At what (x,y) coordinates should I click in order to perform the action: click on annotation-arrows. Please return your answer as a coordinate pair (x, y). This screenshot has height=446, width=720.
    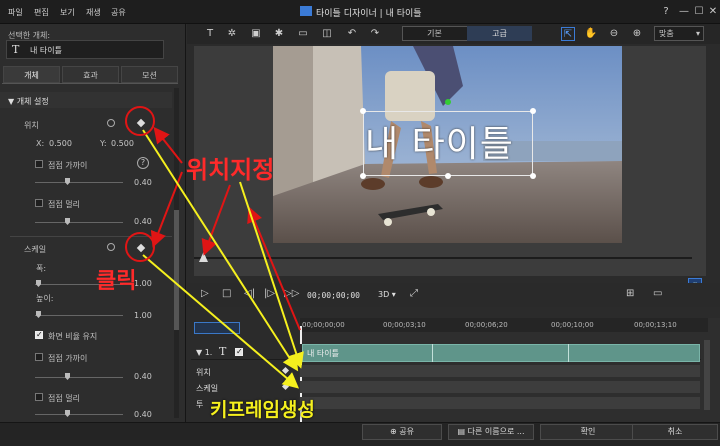
    Looking at the image, I should click on (223, 257).